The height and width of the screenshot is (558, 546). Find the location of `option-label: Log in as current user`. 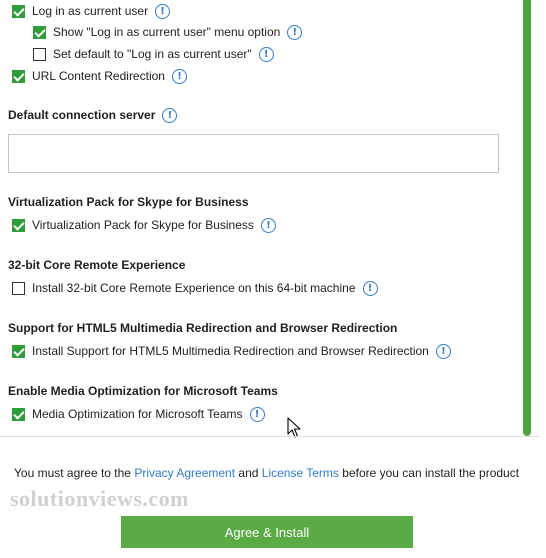

option-label: Log in as current user is located at coordinates (90, 11).